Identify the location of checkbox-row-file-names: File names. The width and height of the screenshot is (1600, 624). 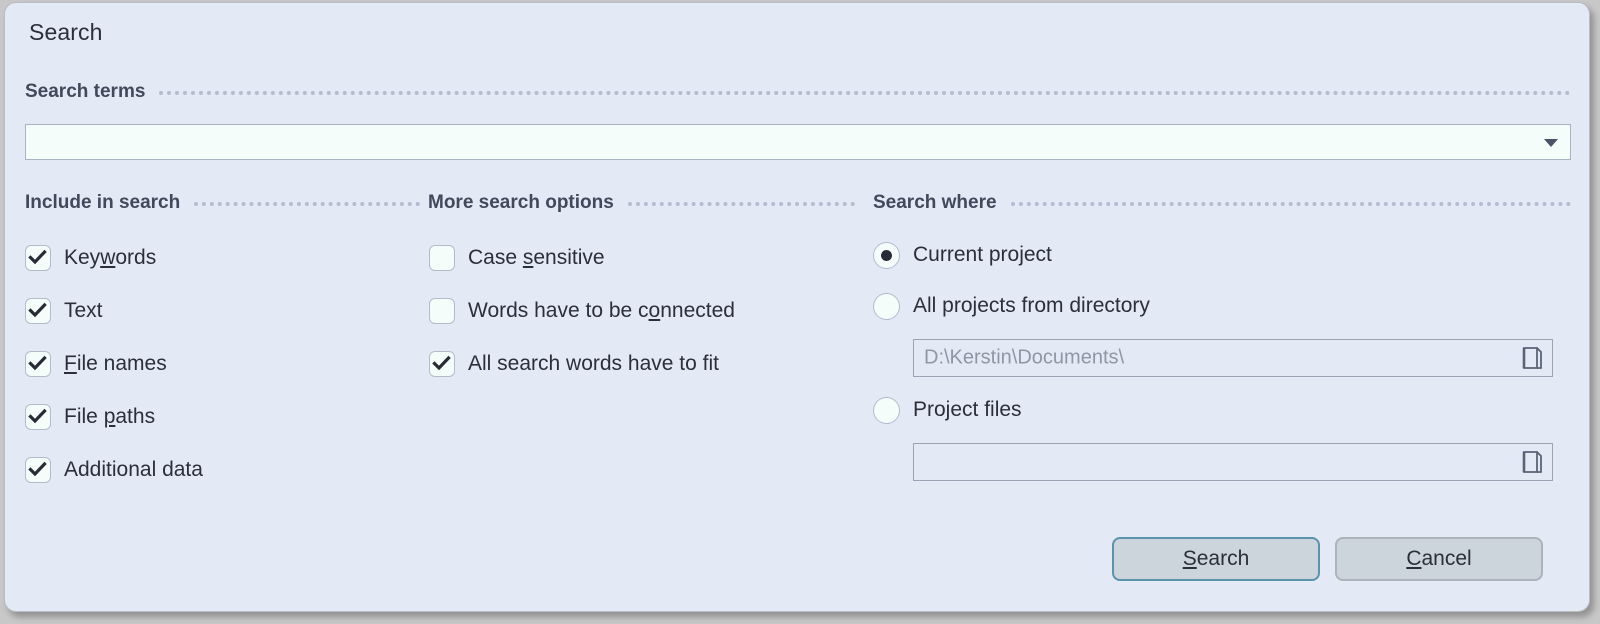
(96, 364).